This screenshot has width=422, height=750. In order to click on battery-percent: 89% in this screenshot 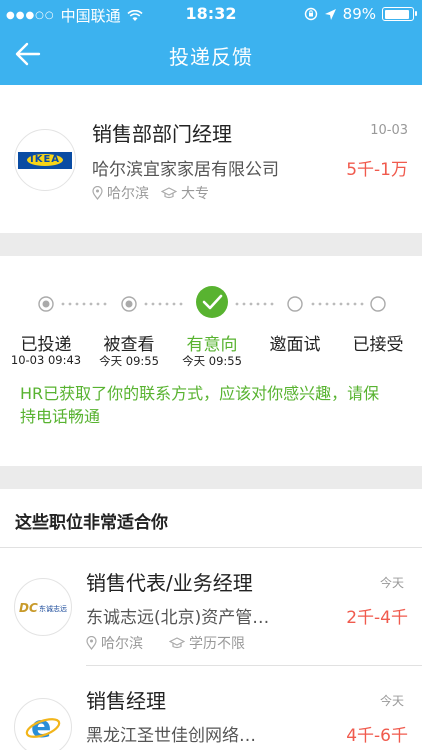, I will do `click(359, 14)`.